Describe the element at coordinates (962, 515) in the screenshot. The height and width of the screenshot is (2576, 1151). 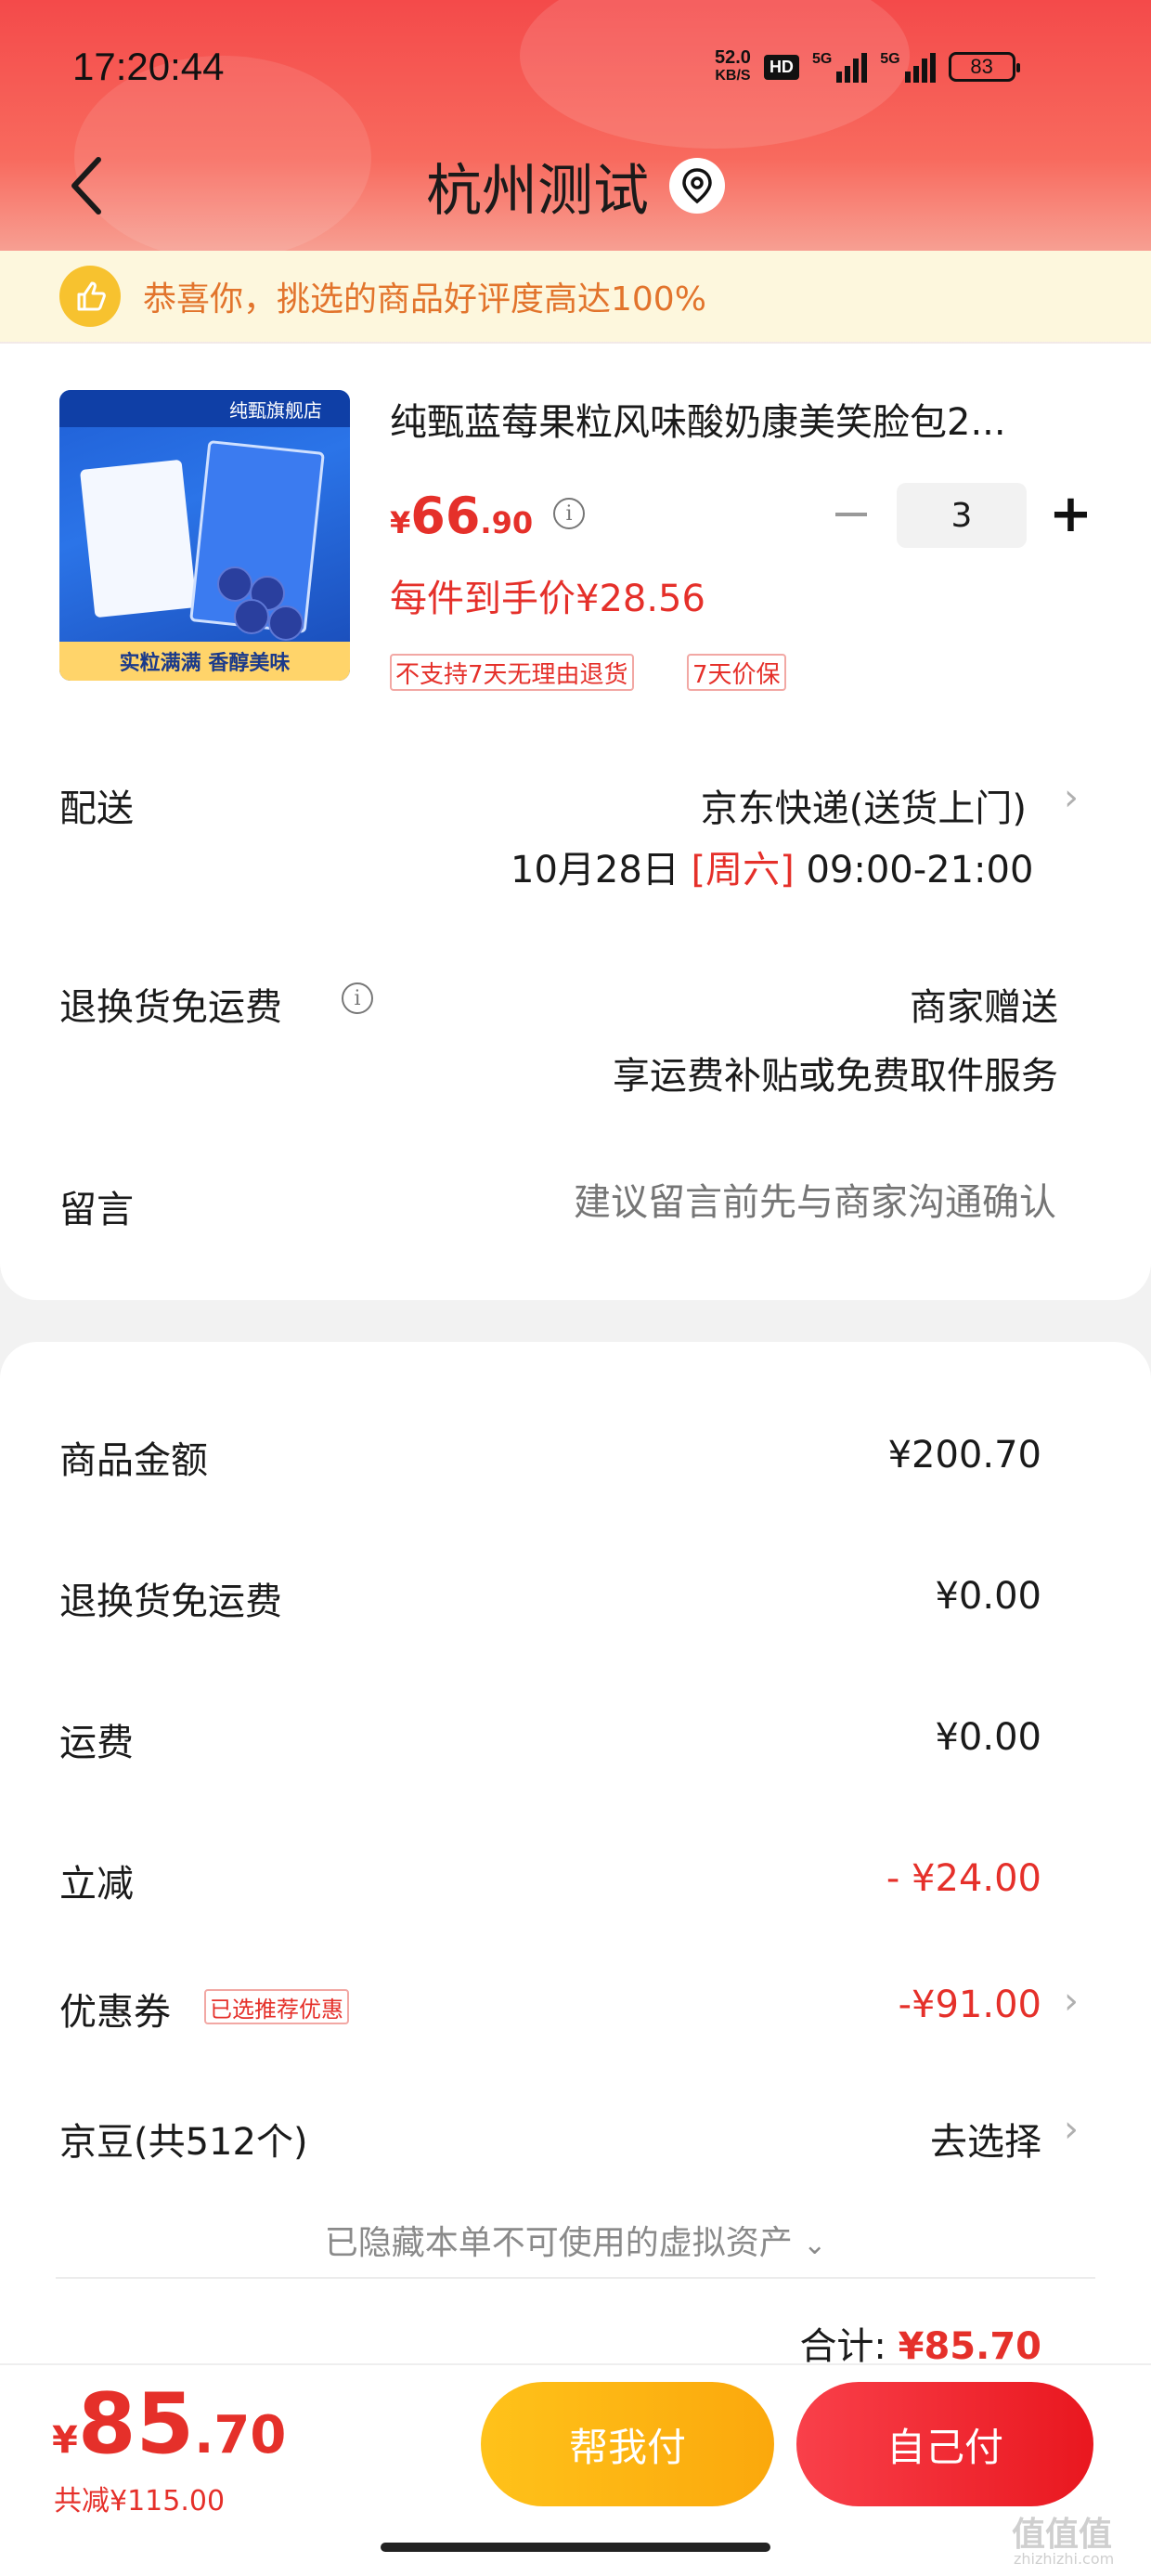
I see `quantity-input: 3` at that location.